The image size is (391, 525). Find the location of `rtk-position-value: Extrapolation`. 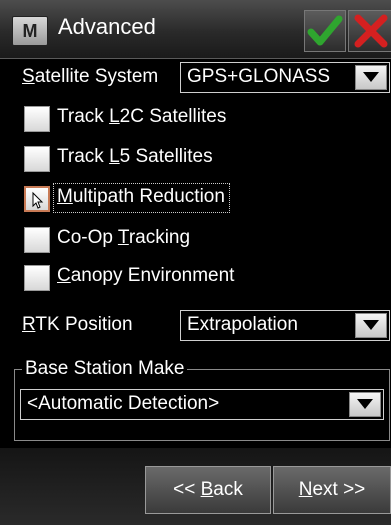

rtk-position-value: Extrapolation is located at coordinates (242, 324).